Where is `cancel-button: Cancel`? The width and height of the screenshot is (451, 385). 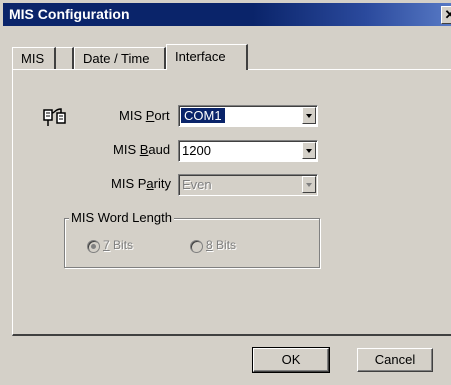 cancel-button: Cancel is located at coordinates (395, 360).